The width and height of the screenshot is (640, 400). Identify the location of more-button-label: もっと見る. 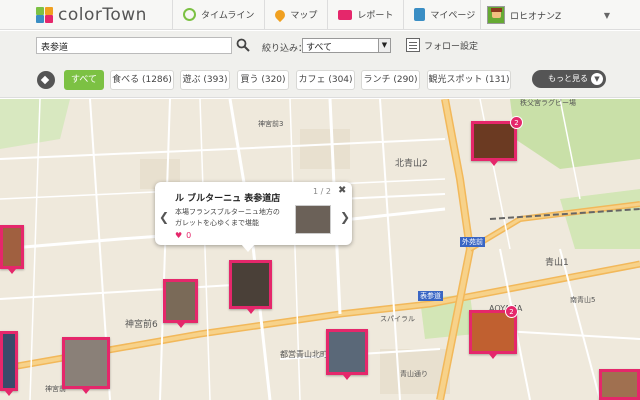
(568, 78).